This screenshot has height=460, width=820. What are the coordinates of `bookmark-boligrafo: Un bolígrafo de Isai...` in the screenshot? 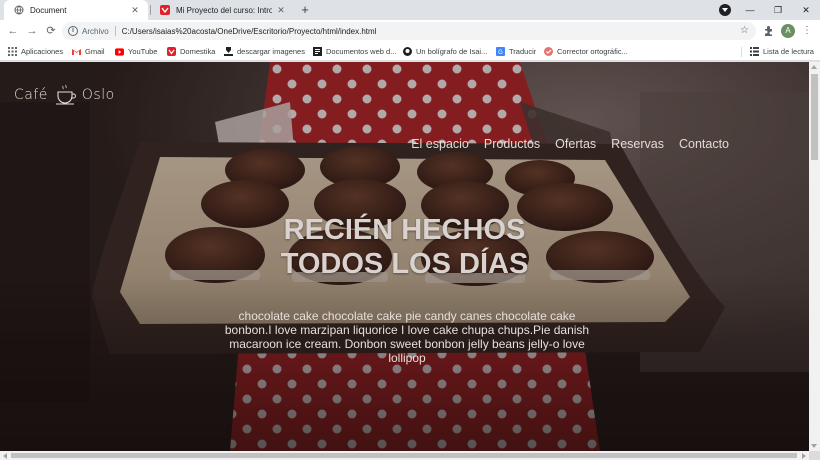 It's located at (445, 51).